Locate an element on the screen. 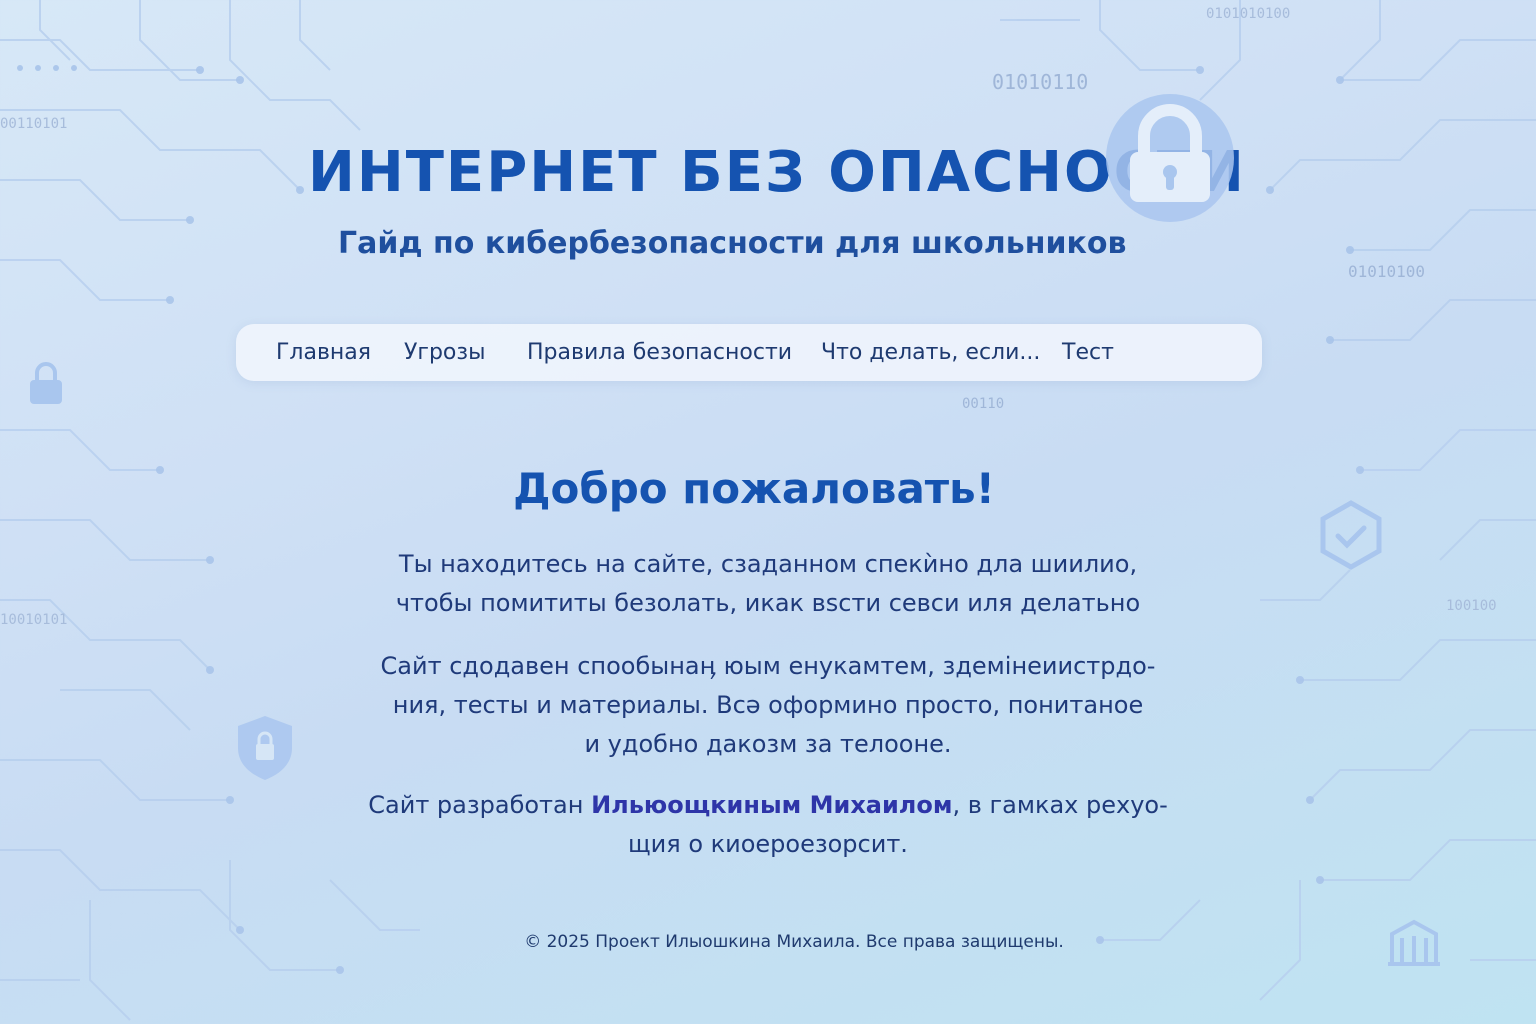 This screenshot has width=1536, height=1024. binary-snippet: 00110 is located at coordinates (983, 404).